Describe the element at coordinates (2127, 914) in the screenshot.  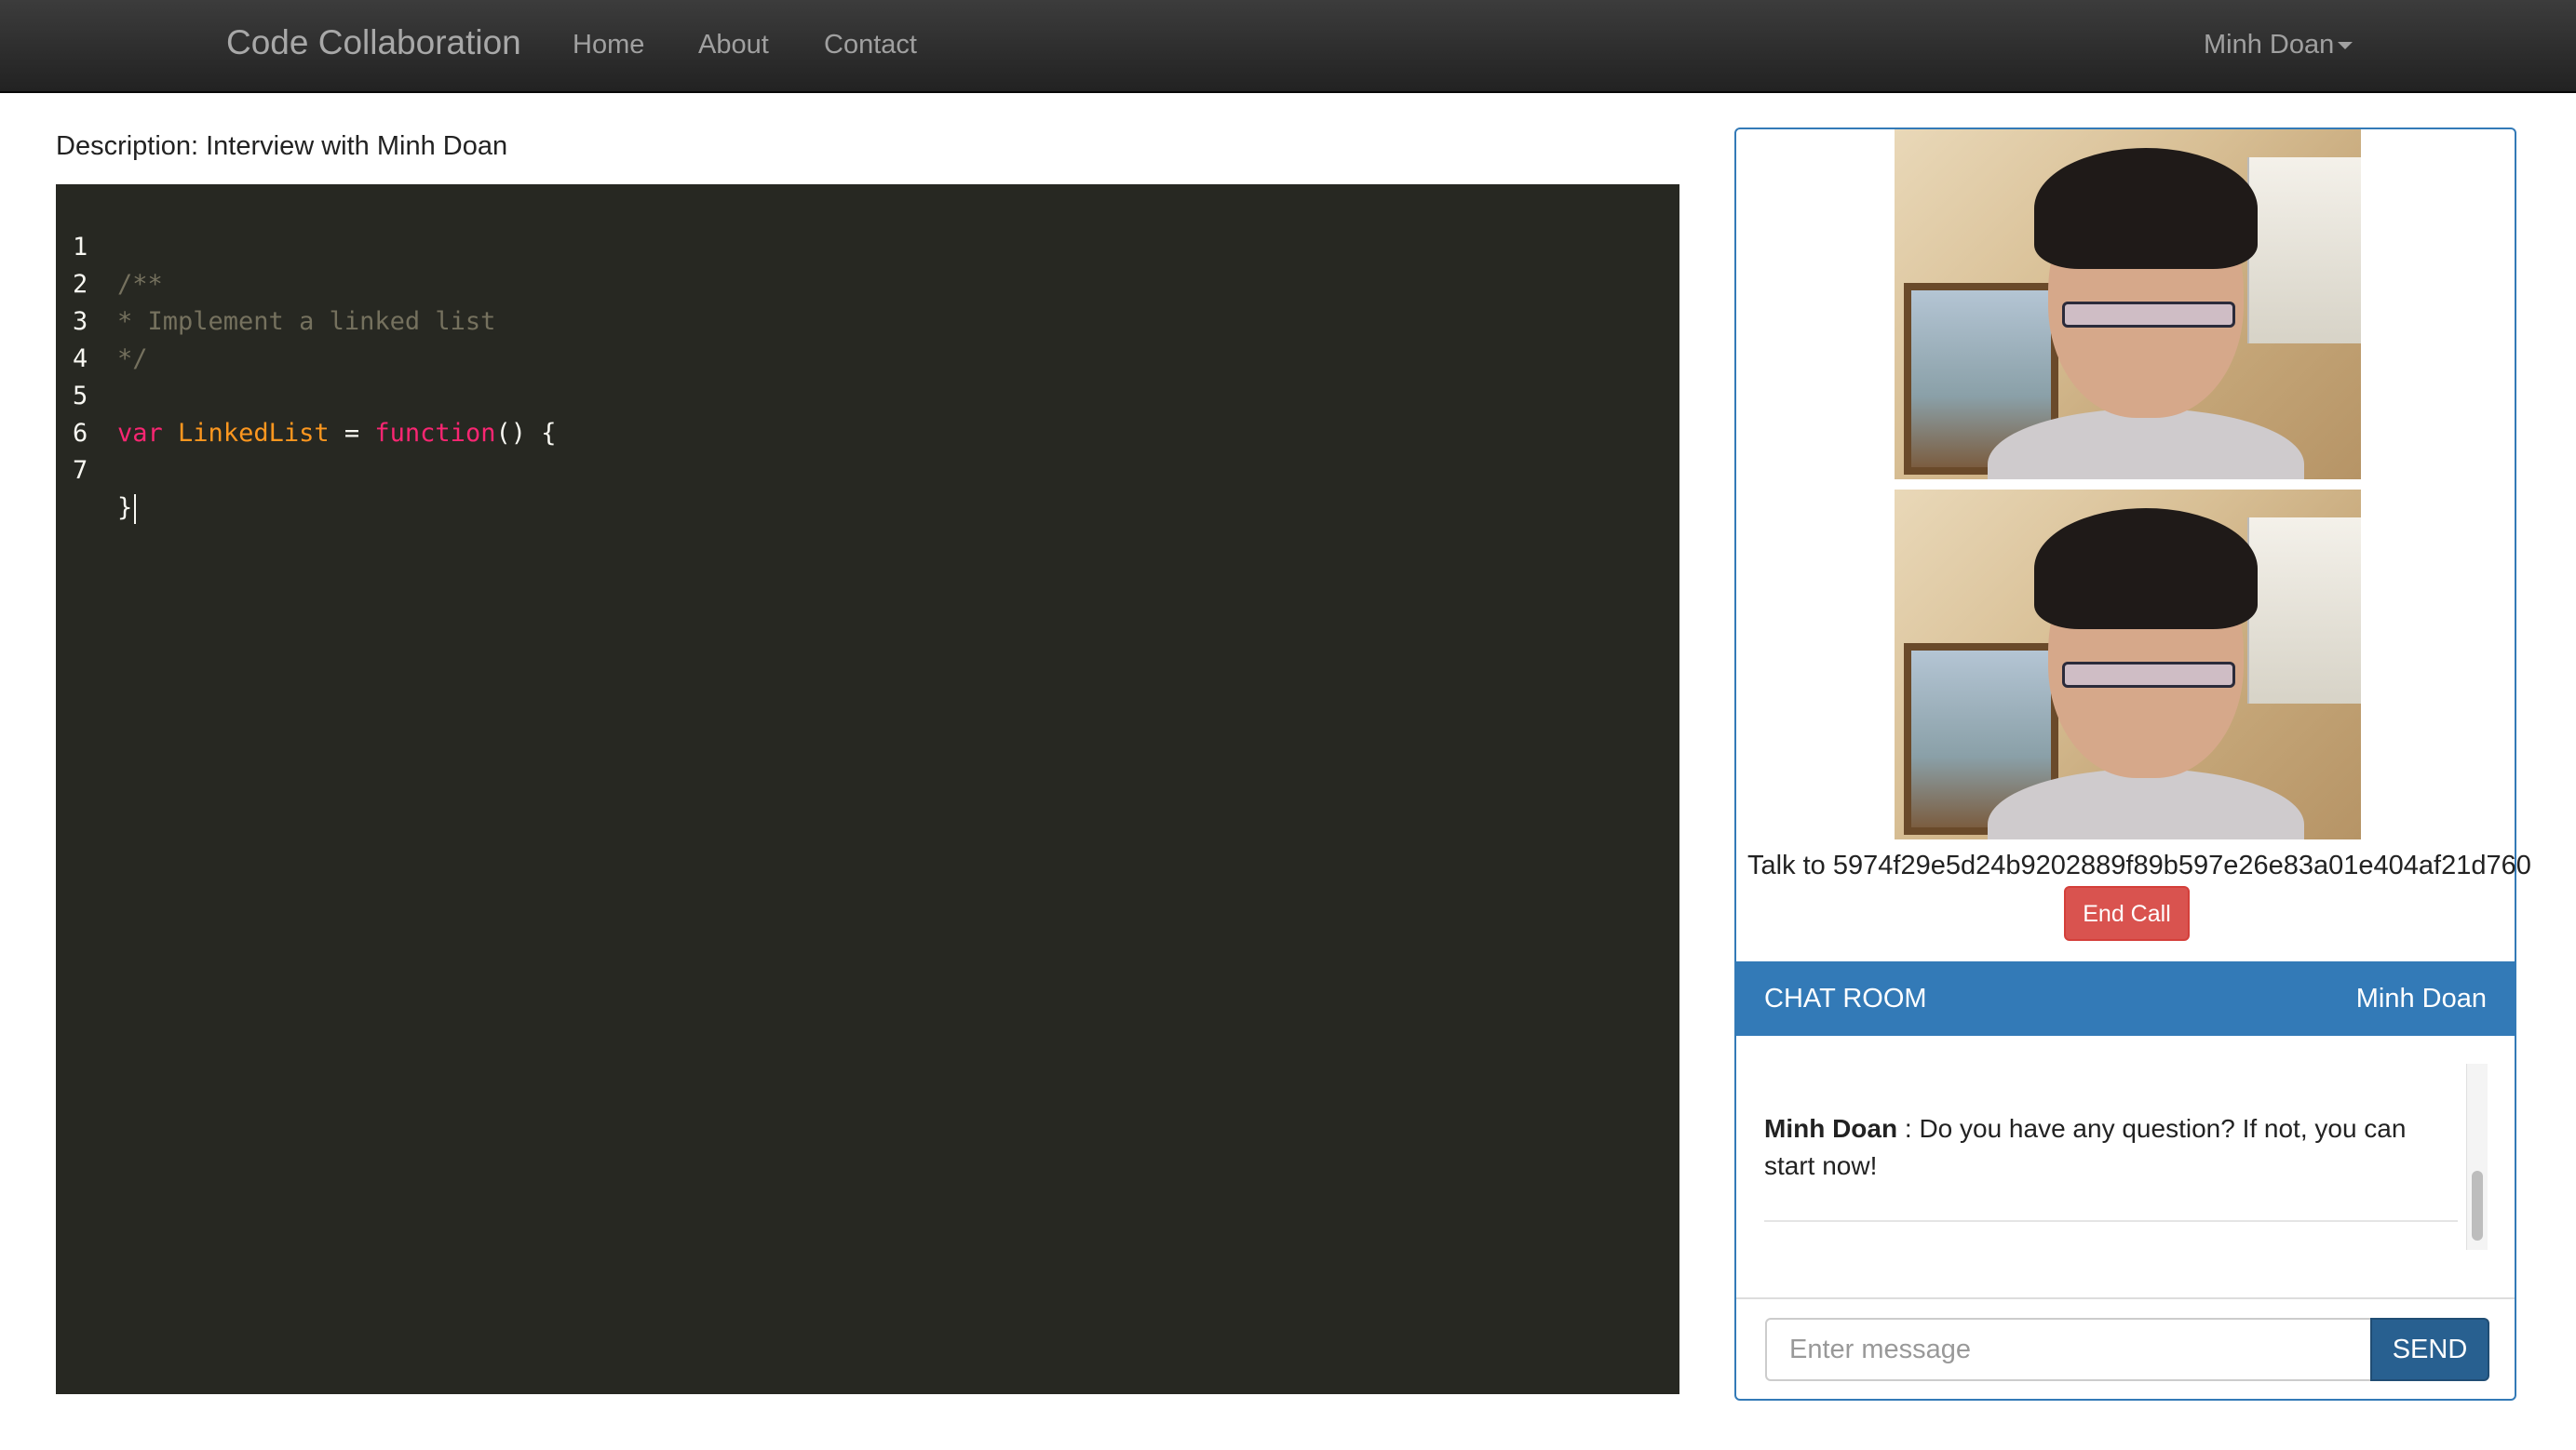
I see `end-call-button: End Call` at that location.